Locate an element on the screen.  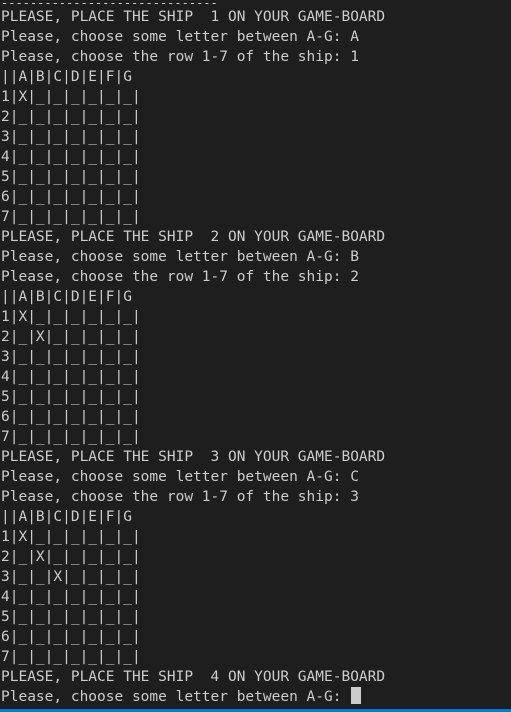
text-cursor is located at coordinates (356, 695).